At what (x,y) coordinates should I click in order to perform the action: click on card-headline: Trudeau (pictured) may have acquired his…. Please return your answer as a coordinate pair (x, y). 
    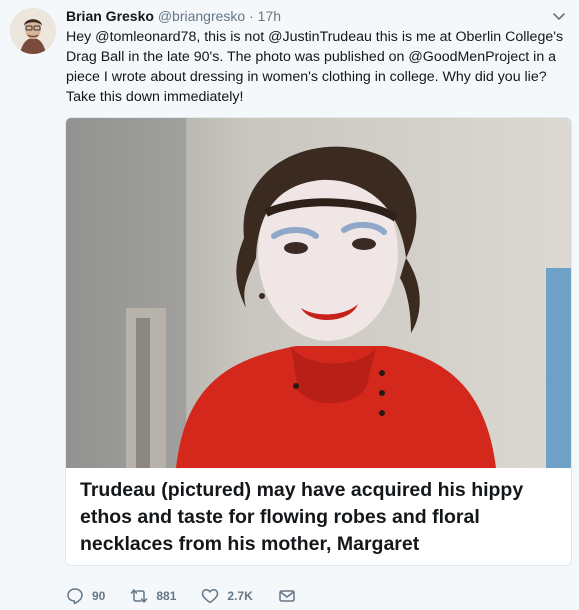
    Looking at the image, I should click on (320, 517).